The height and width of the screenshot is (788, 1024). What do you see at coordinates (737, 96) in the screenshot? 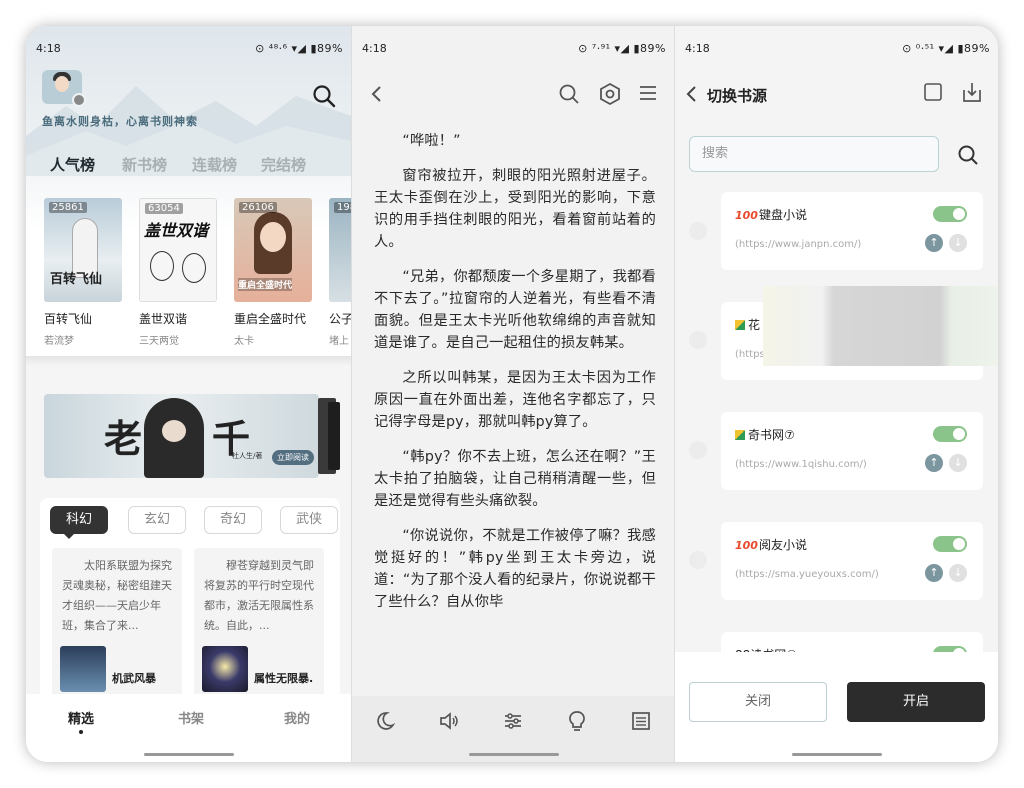
I see `page-title: 切换书源` at bounding box center [737, 96].